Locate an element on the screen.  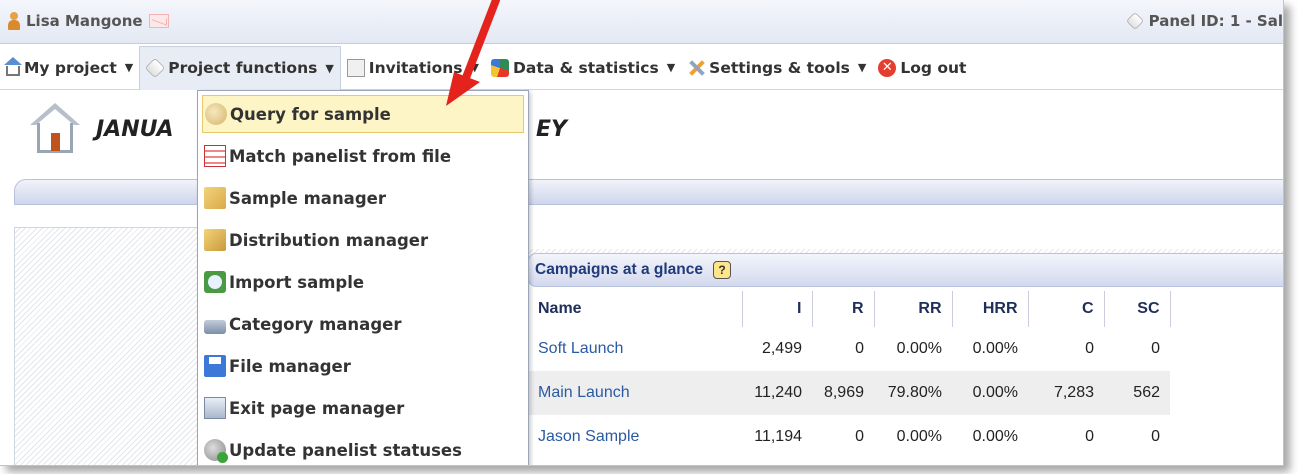
import-icon is located at coordinates (215, 282).